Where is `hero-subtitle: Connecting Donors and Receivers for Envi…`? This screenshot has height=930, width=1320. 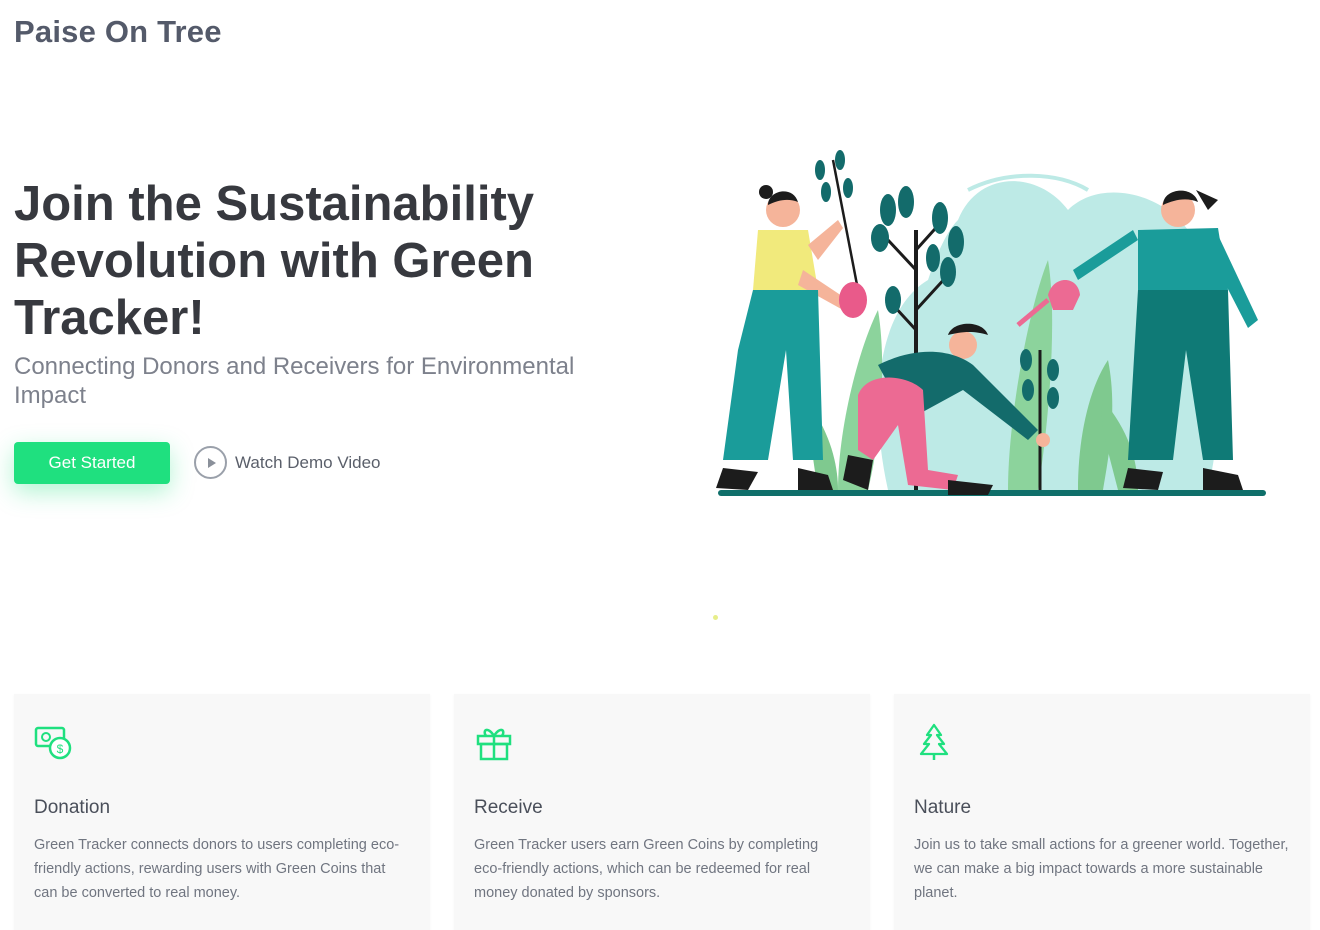 hero-subtitle: Connecting Donors and Receivers for Envi… is located at coordinates (294, 381).